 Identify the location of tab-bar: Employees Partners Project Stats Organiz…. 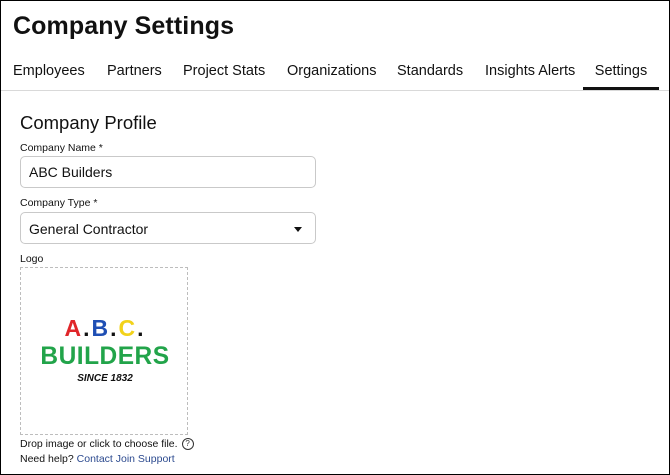
(335, 72).